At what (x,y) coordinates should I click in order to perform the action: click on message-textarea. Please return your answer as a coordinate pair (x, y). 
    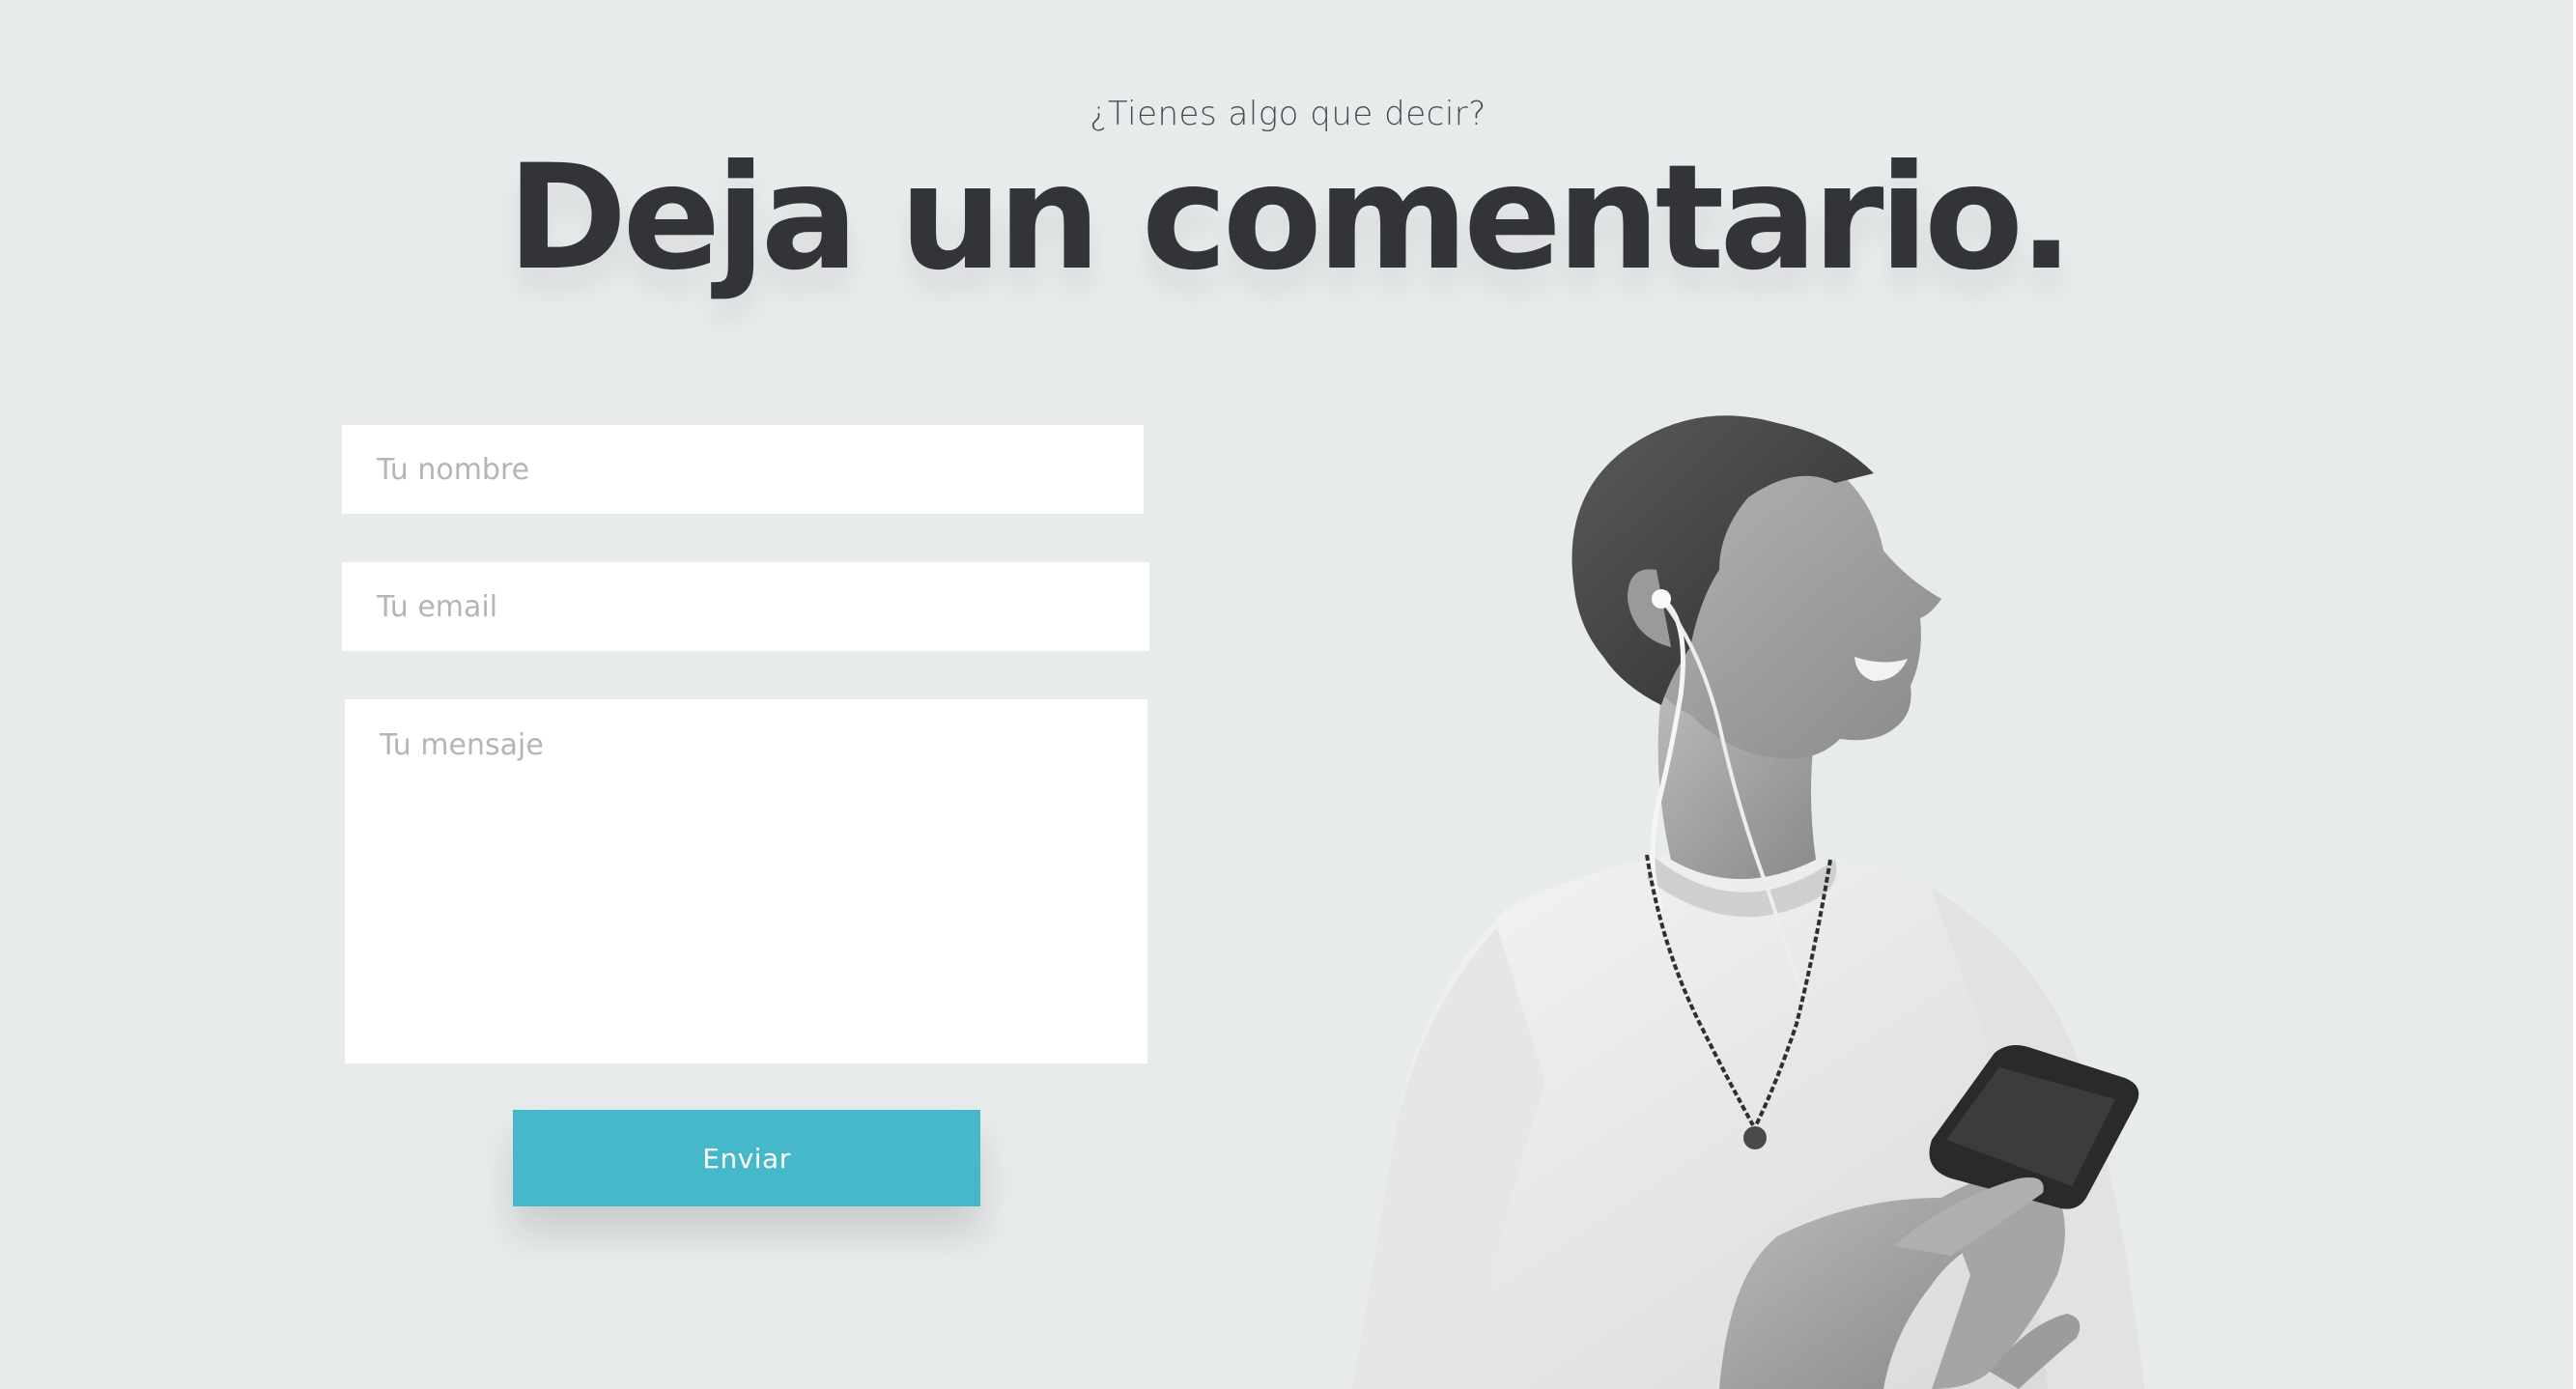
    Looking at the image, I should click on (746, 881).